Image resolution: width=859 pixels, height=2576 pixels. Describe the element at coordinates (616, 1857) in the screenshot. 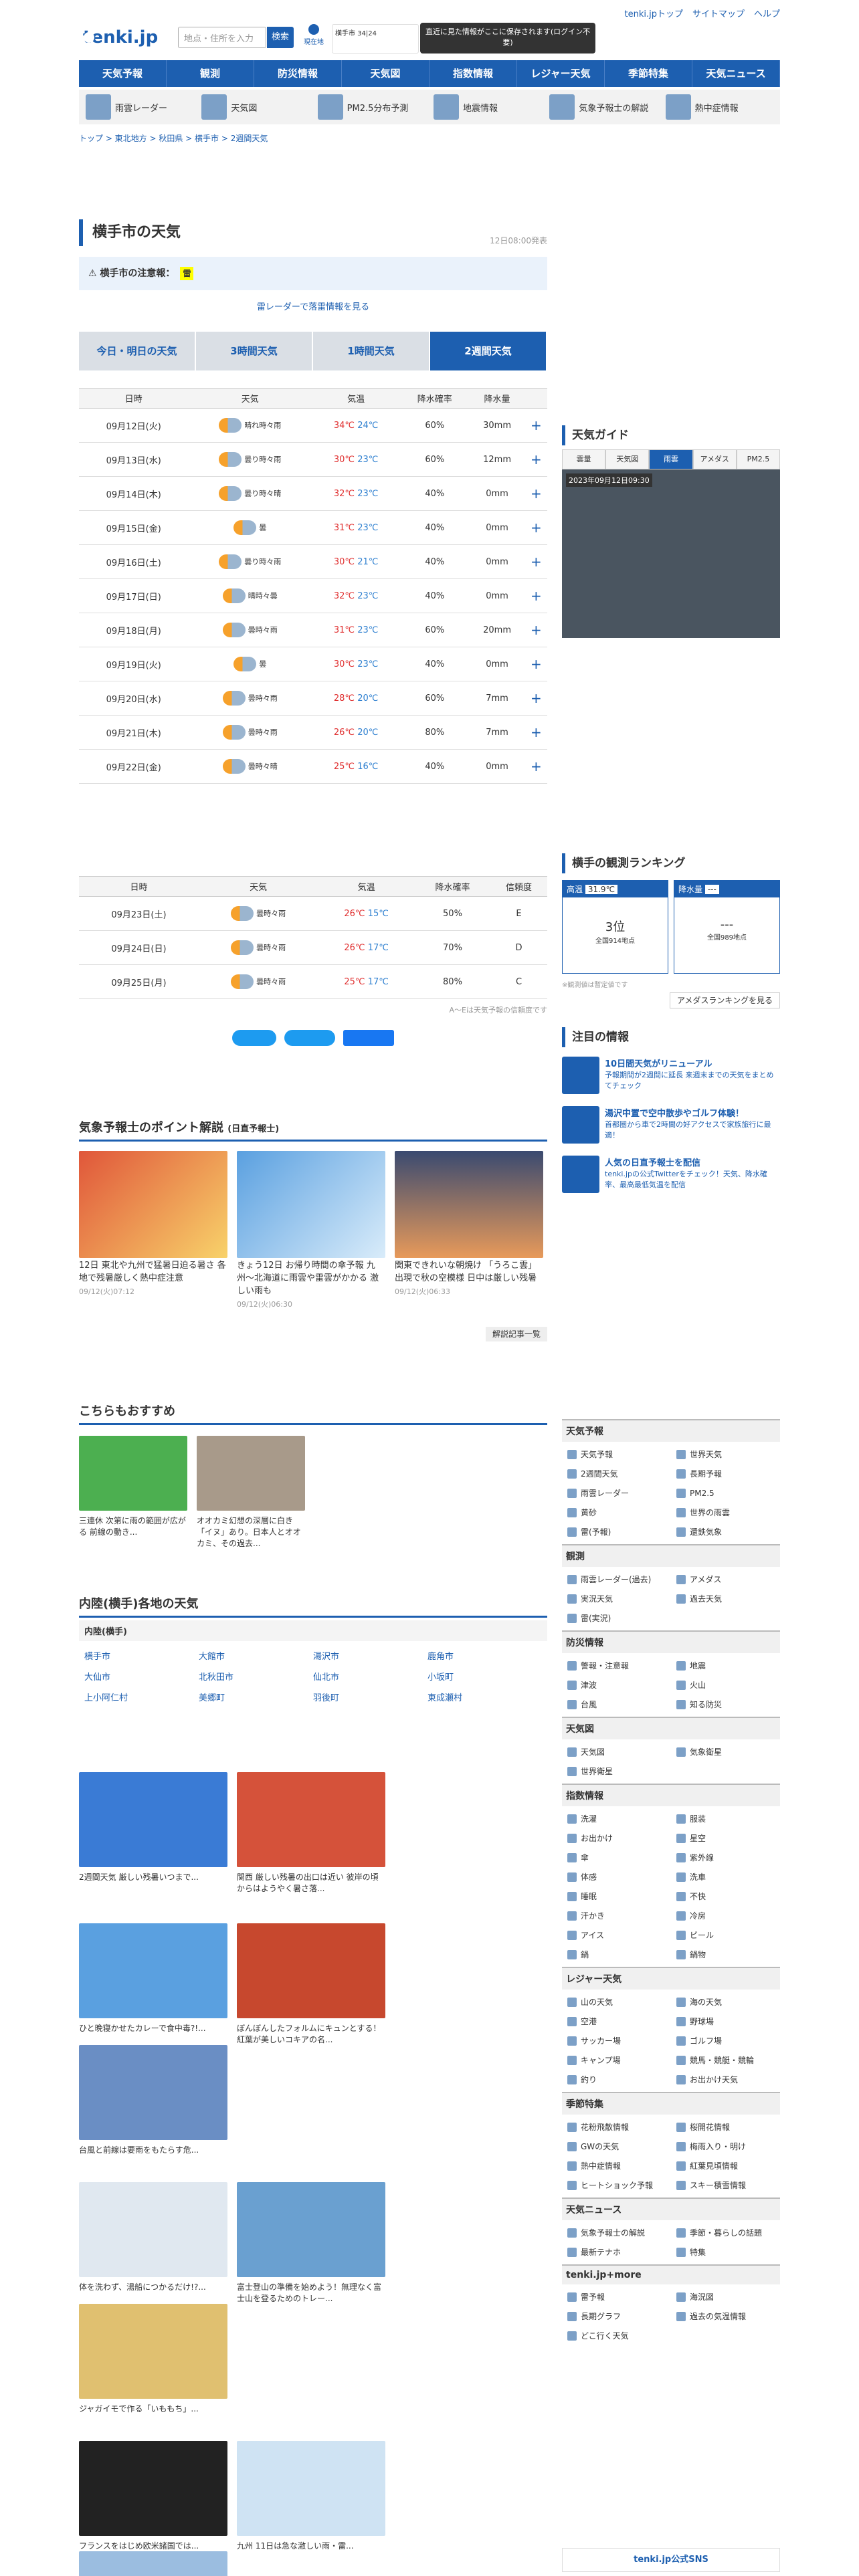

I see `menu-link: 傘` at that location.